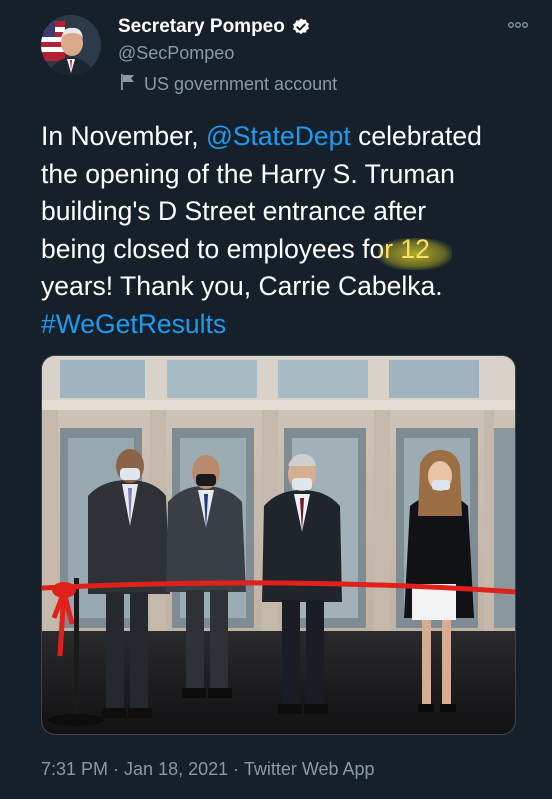  Describe the element at coordinates (71, 45) in the screenshot. I see `avatar` at that location.